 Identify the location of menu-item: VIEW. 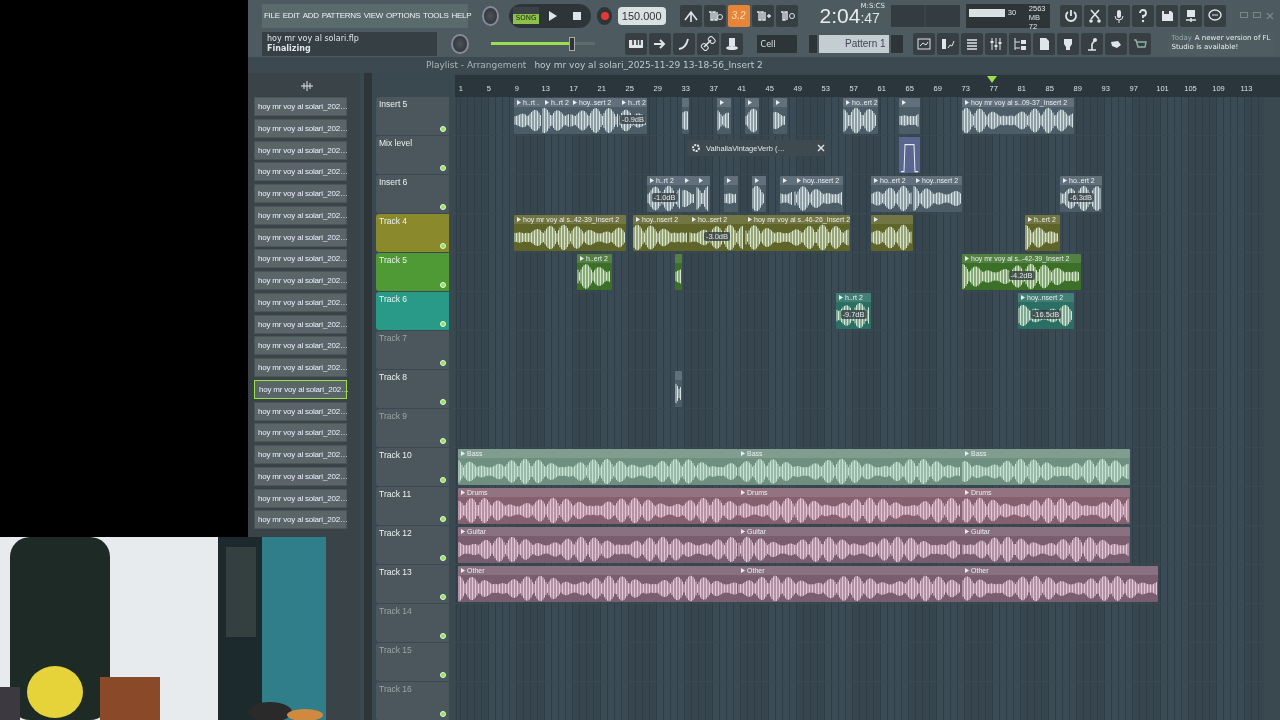
(373, 16).